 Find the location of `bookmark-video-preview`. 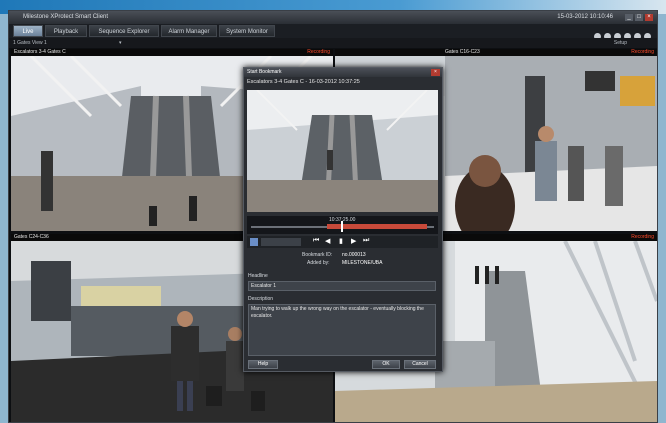

bookmark-video-preview is located at coordinates (342, 151).